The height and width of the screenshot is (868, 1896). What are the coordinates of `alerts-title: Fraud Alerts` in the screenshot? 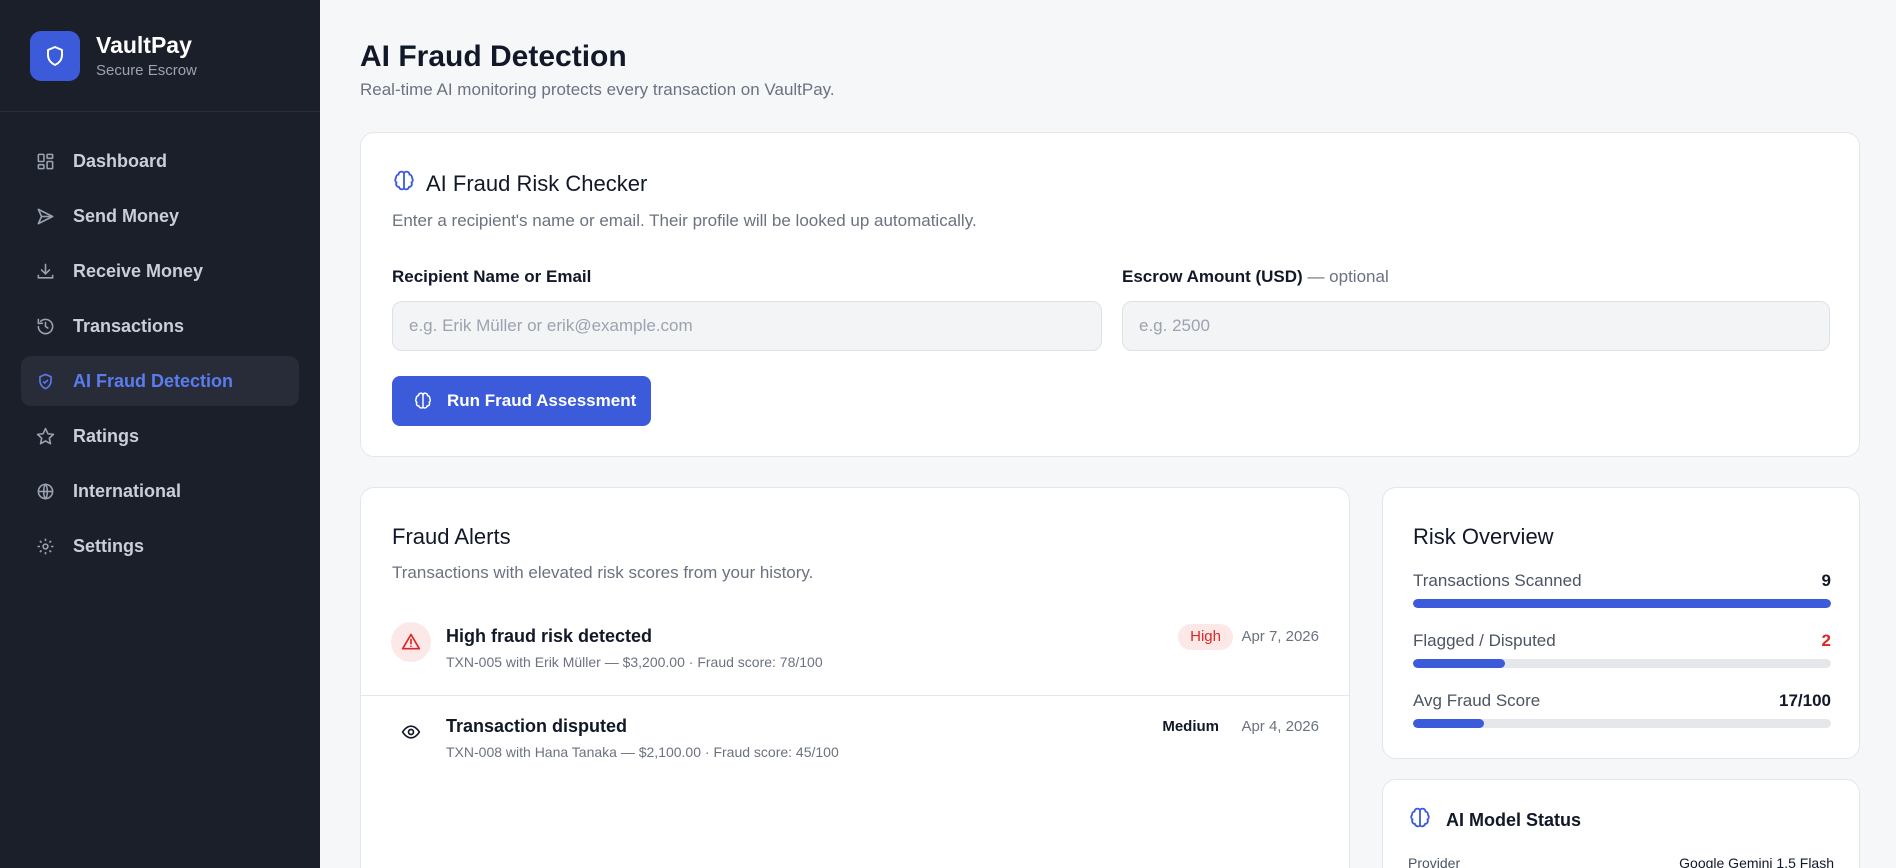 It's located at (451, 536).